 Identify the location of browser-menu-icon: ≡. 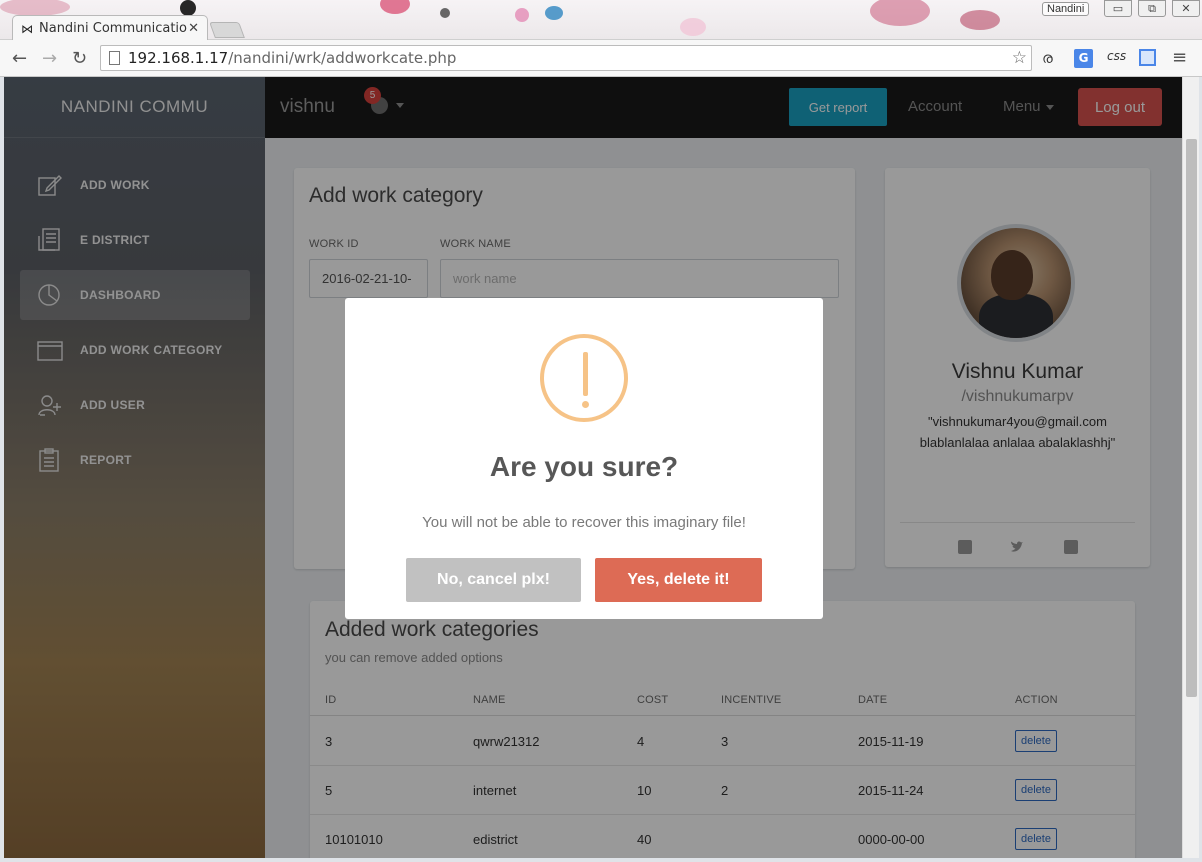
(1179, 57).